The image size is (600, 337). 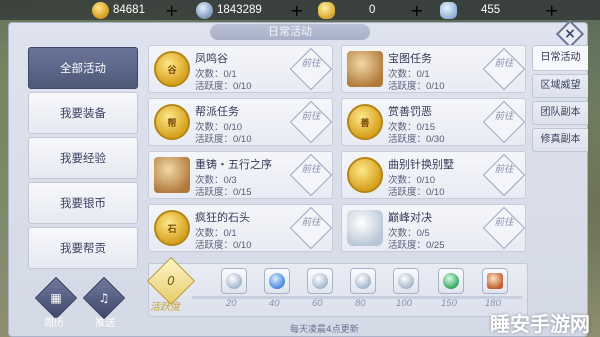 What do you see at coordinates (365, 175) in the screenshot?
I see `coin-icon` at bounding box center [365, 175].